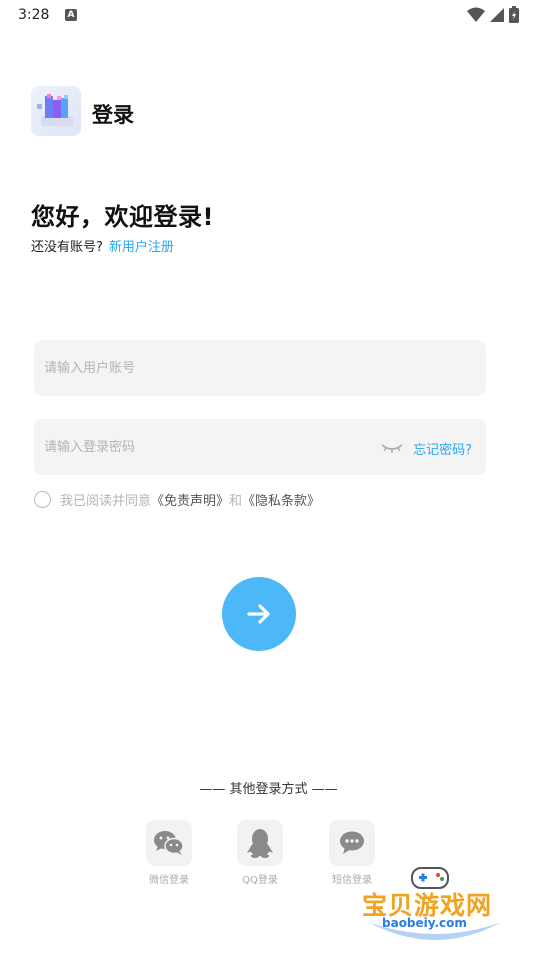 Image resolution: width=537 pixels, height=956 pixels. I want to click on qq-login-label: QQ登录, so click(260, 880).